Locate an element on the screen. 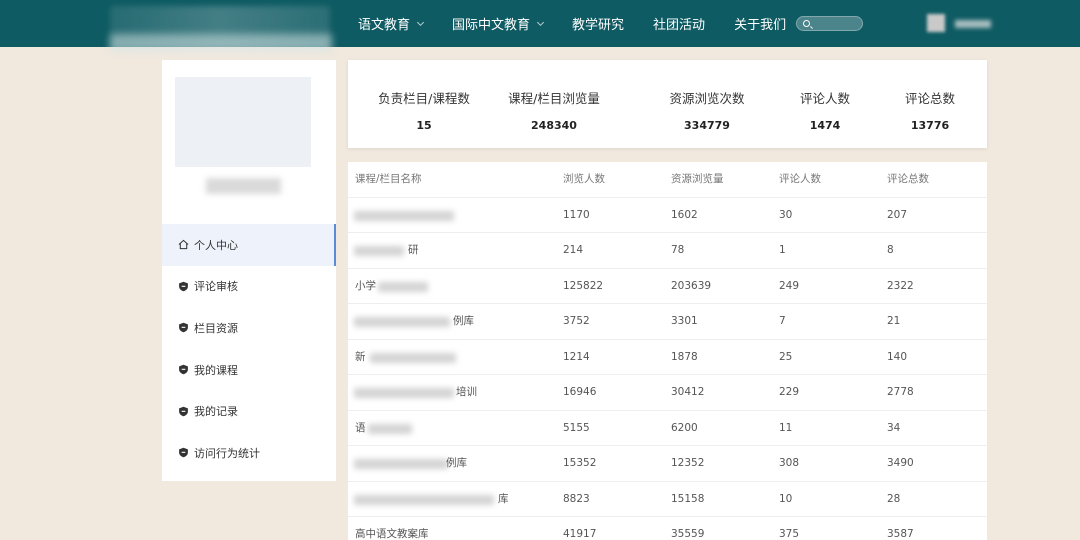 The width and height of the screenshot is (1080, 540). logo-subtitle-blur is located at coordinates (221, 43).